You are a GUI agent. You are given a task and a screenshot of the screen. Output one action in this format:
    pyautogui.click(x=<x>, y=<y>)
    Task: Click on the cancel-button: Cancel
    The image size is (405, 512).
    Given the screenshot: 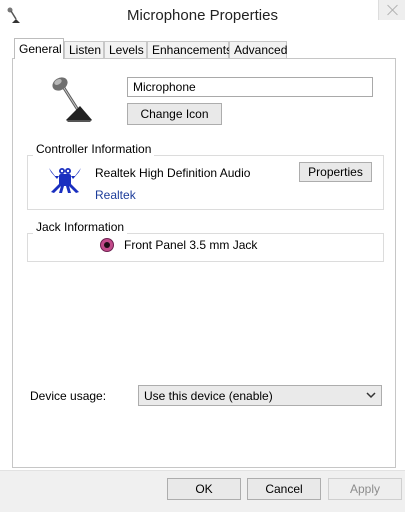 What is the action you would take?
    pyautogui.click(x=284, y=489)
    